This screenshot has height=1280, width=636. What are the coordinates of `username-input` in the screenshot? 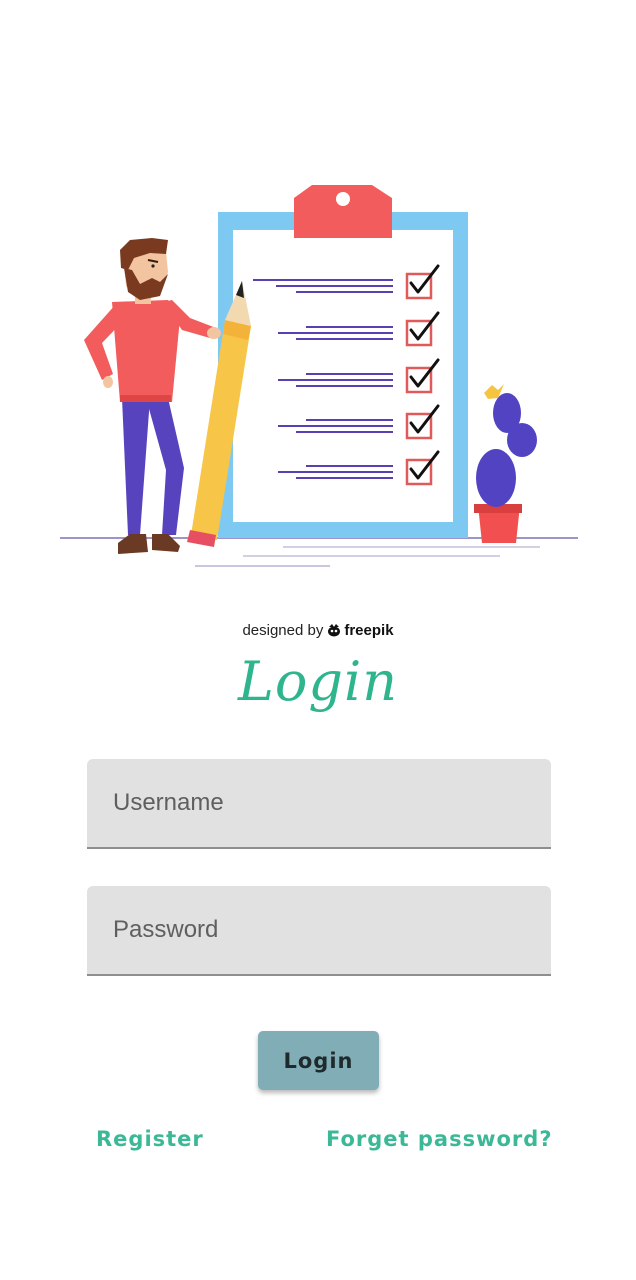 It's located at (319, 803).